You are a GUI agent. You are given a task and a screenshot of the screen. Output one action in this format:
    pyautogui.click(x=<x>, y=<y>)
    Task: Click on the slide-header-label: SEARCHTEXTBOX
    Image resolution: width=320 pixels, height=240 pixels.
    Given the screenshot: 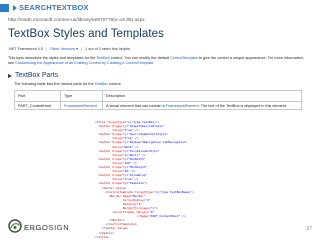 What is the action you would take?
    pyautogui.click(x=54, y=7)
    